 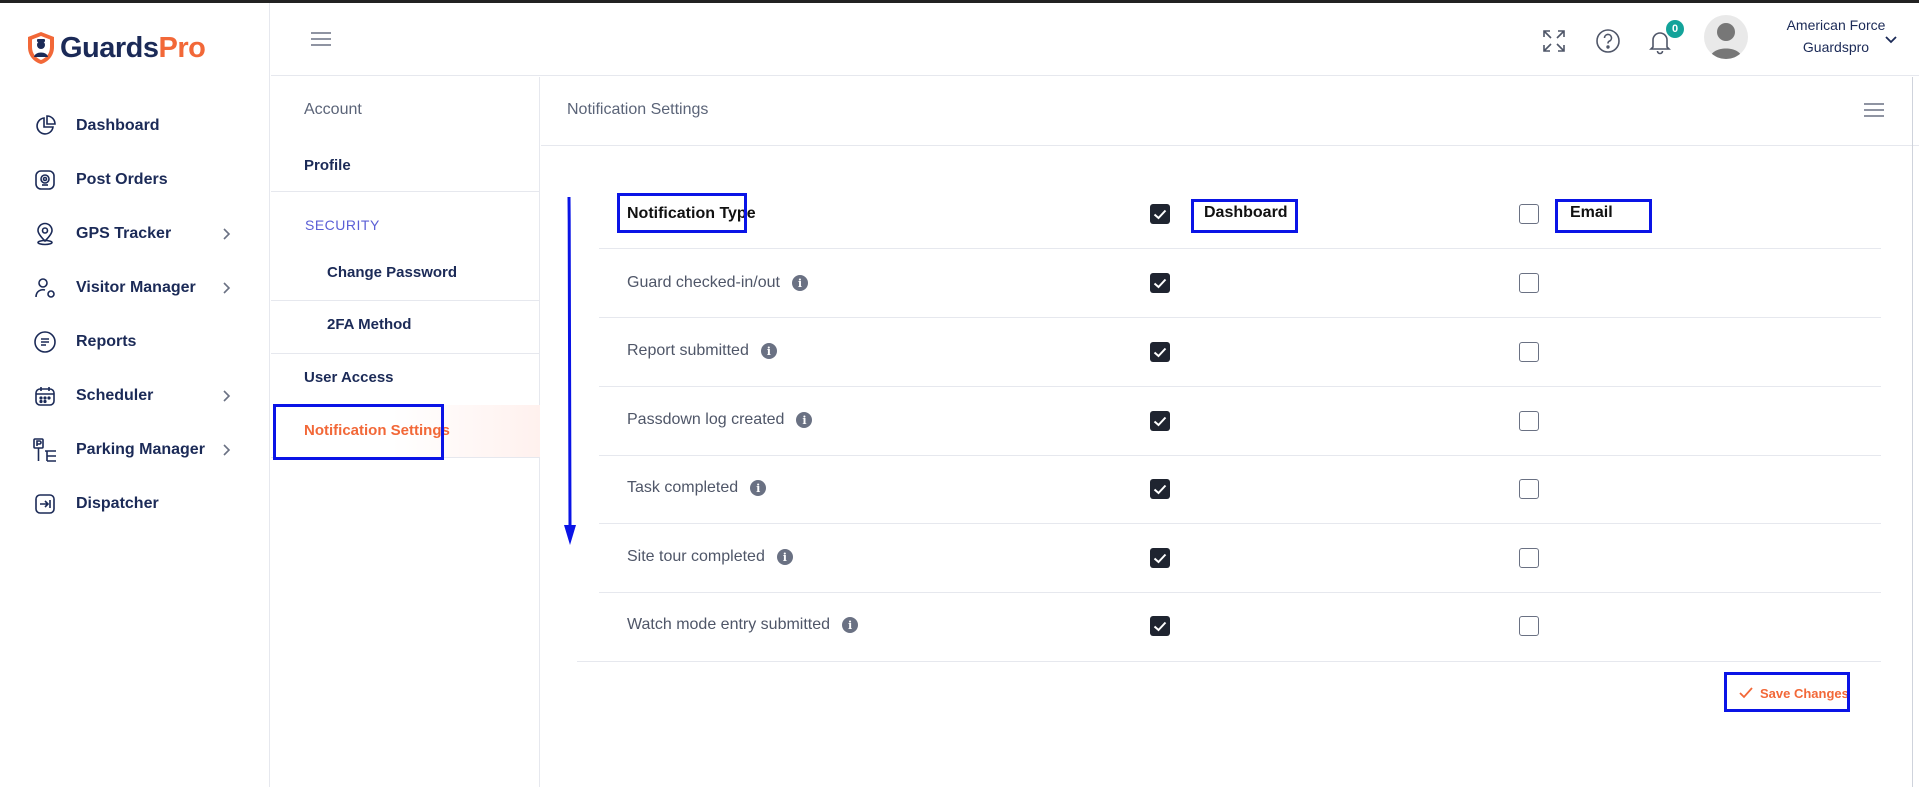 What do you see at coordinates (45, 396) in the screenshot?
I see `calendar-icon` at bounding box center [45, 396].